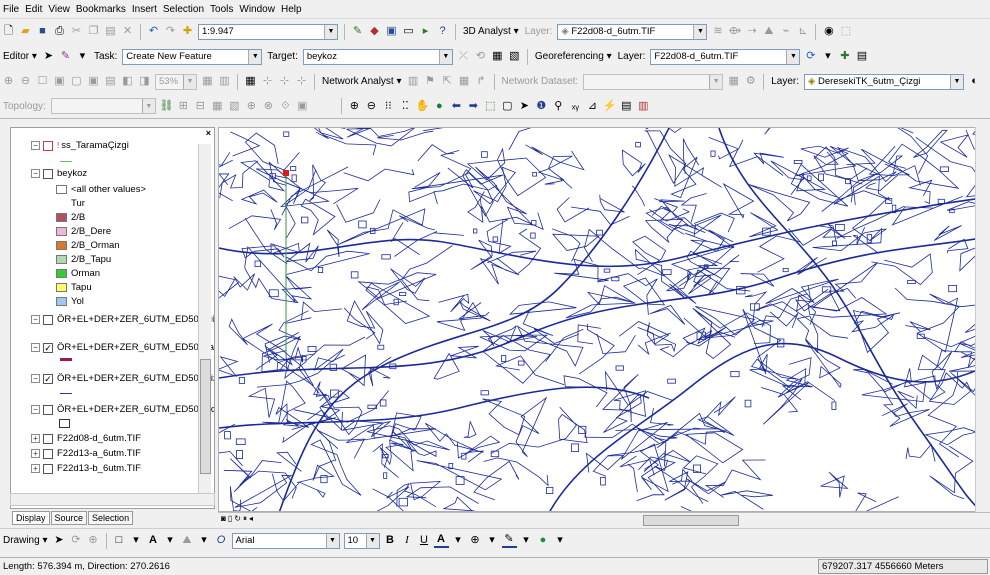  Describe the element at coordinates (80, 145) in the screenshot. I see `toc-layer-row: −! ss_TaramaÇizgi` at that location.